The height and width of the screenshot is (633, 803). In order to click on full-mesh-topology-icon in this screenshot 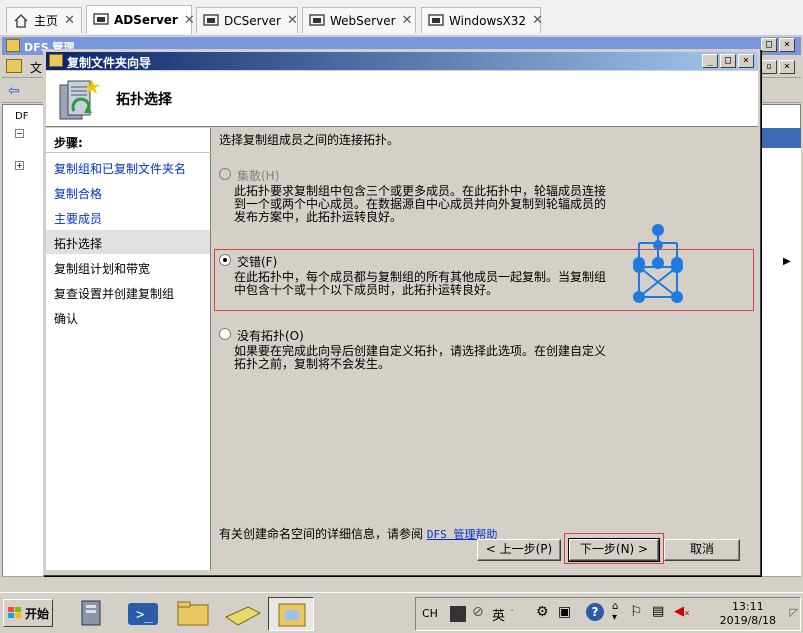, I will do `click(658, 284)`.